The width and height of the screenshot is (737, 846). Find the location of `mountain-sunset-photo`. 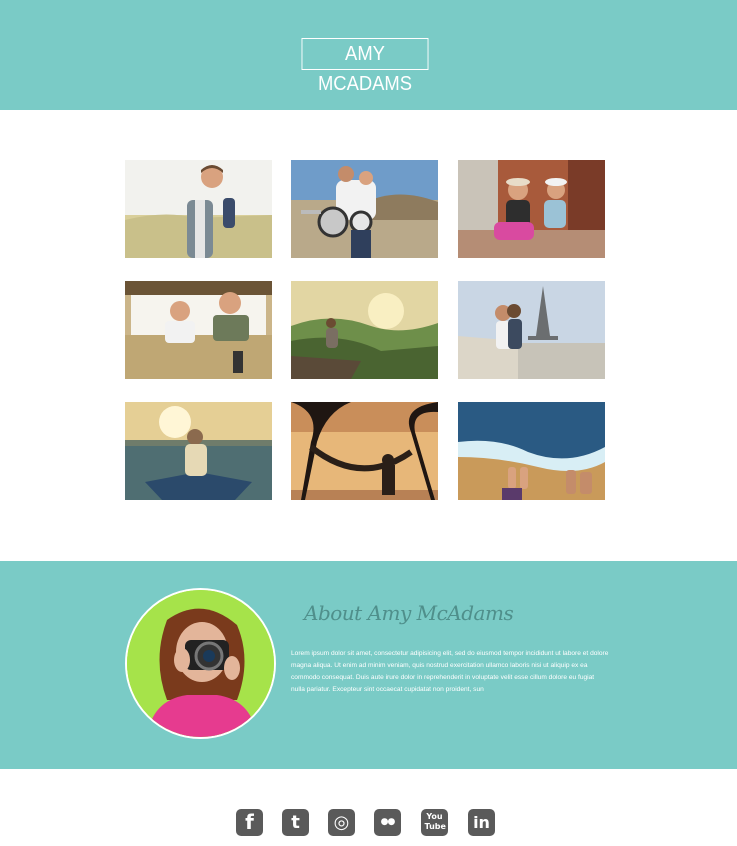

mountain-sunset-photo is located at coordinates (364, 330).